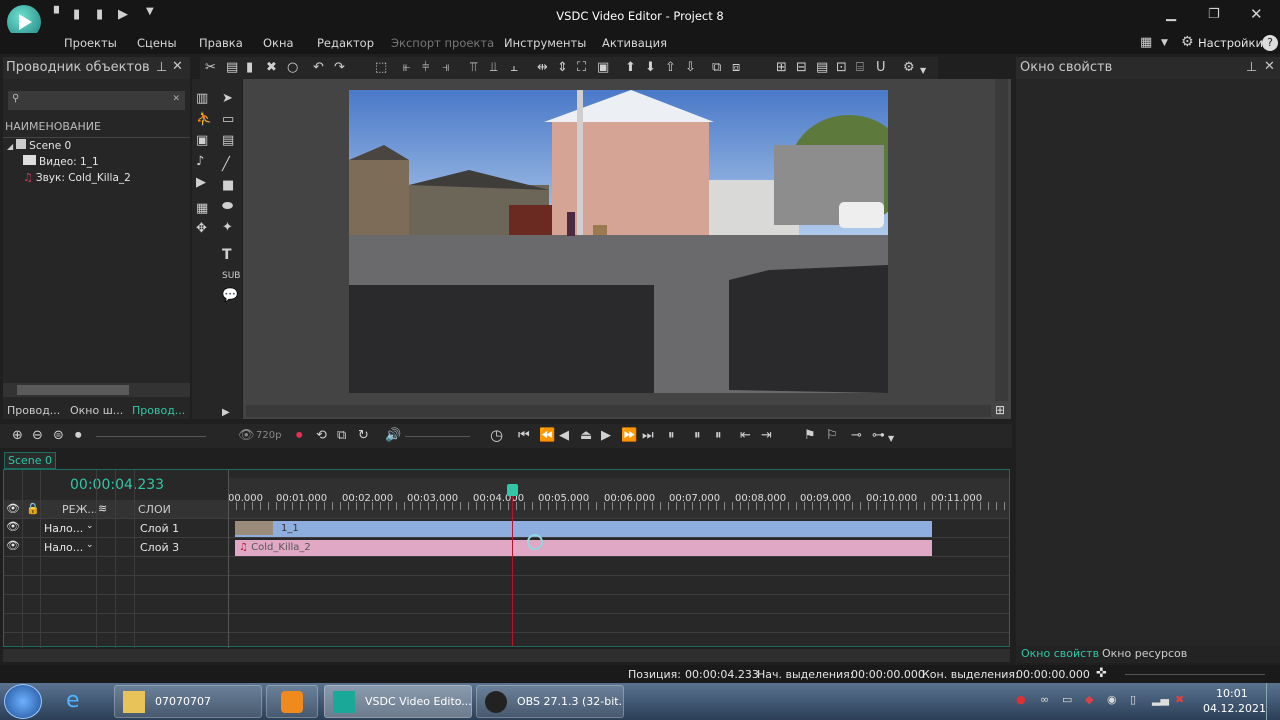  Describe the element at coordinates (841, 68) in the screenshot. I see `bounds-icon: ⊡` at that location.